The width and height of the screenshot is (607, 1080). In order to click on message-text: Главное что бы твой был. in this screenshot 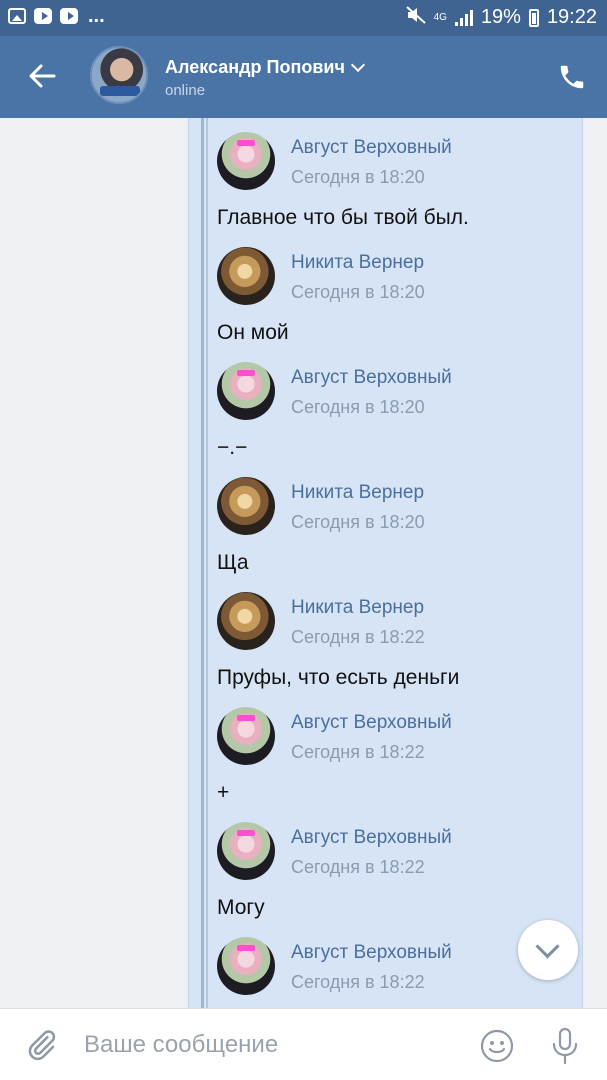, I will do `click(343, 217)`.